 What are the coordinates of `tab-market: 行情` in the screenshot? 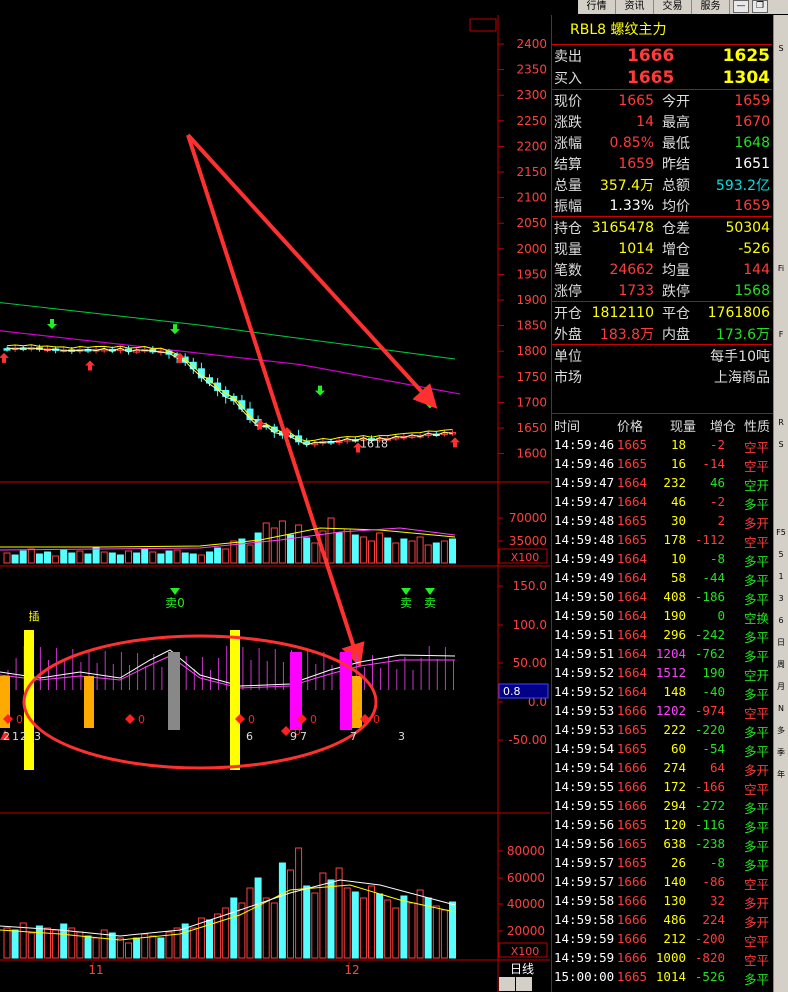 It's located at (597, 7).